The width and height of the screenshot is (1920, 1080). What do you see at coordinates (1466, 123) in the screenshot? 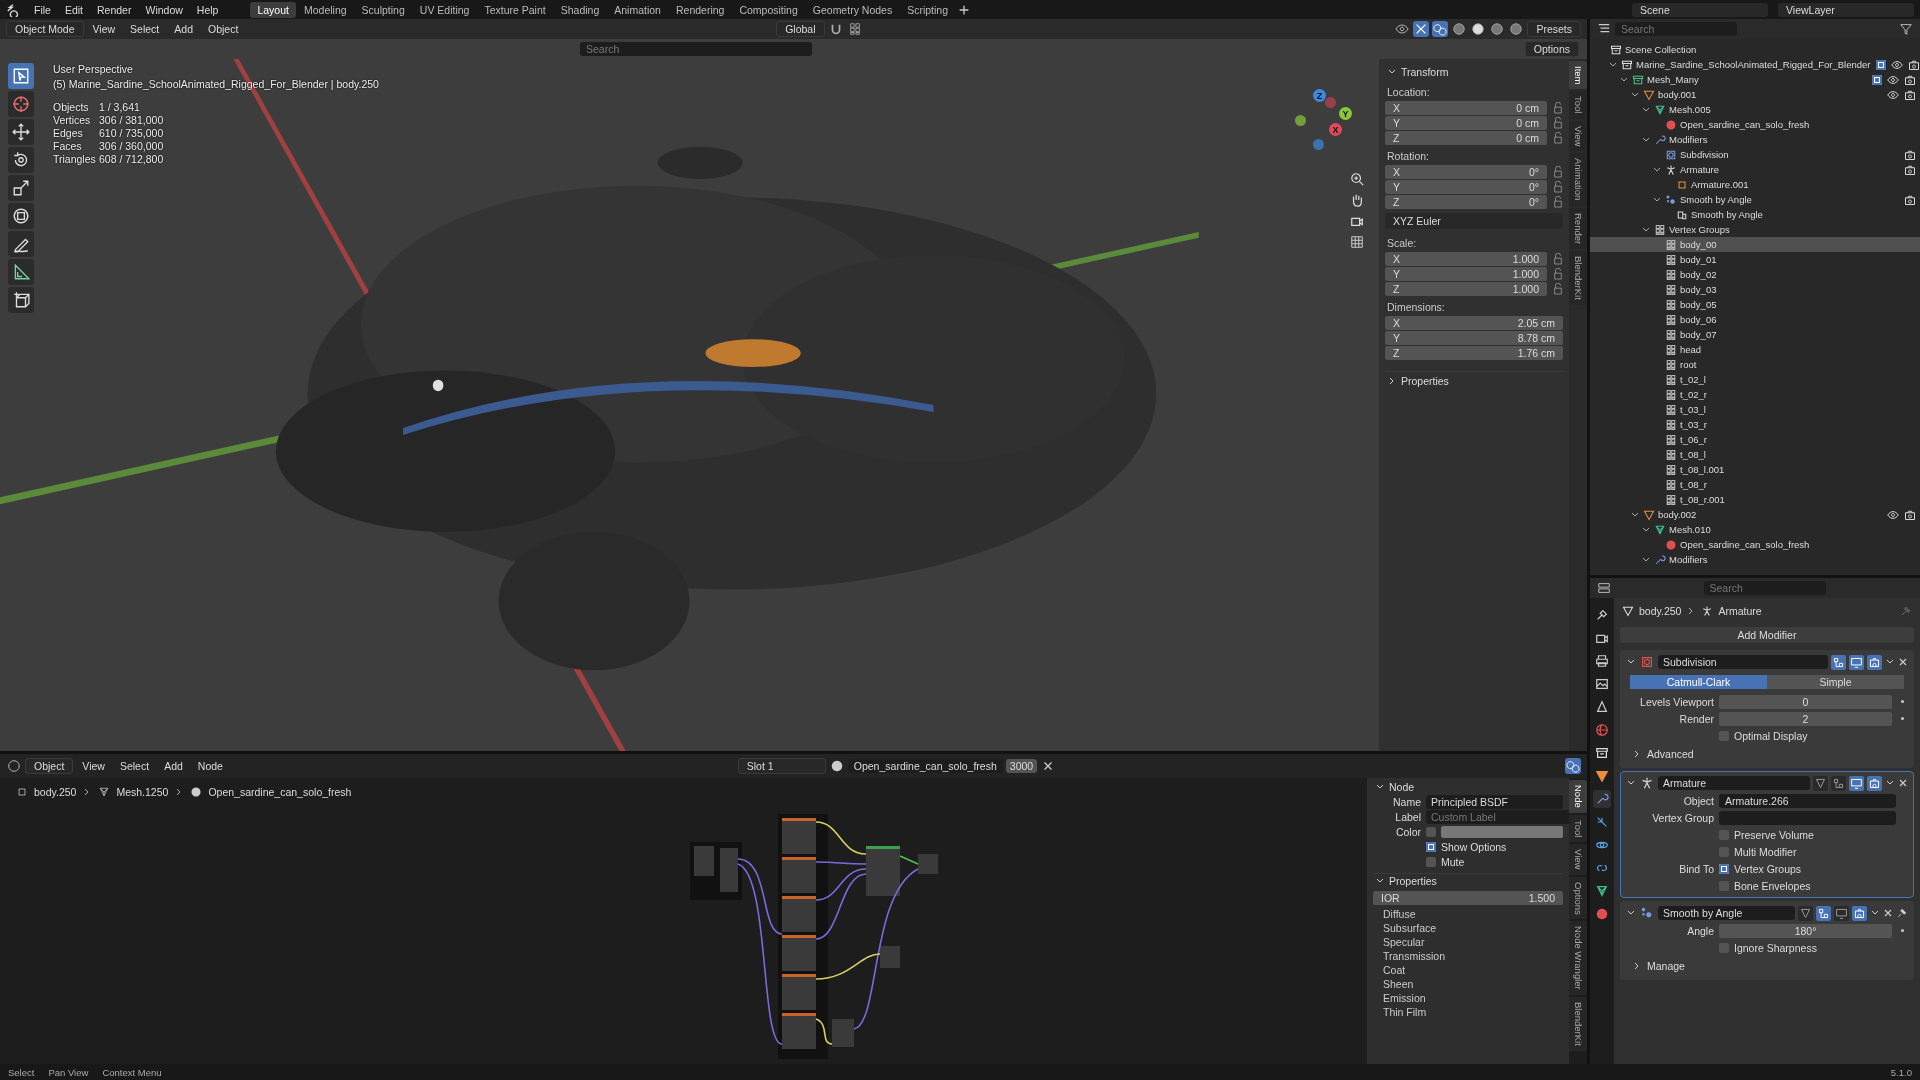
I see `number-field: Y 0 cm` at bounding box center [1466, 123].